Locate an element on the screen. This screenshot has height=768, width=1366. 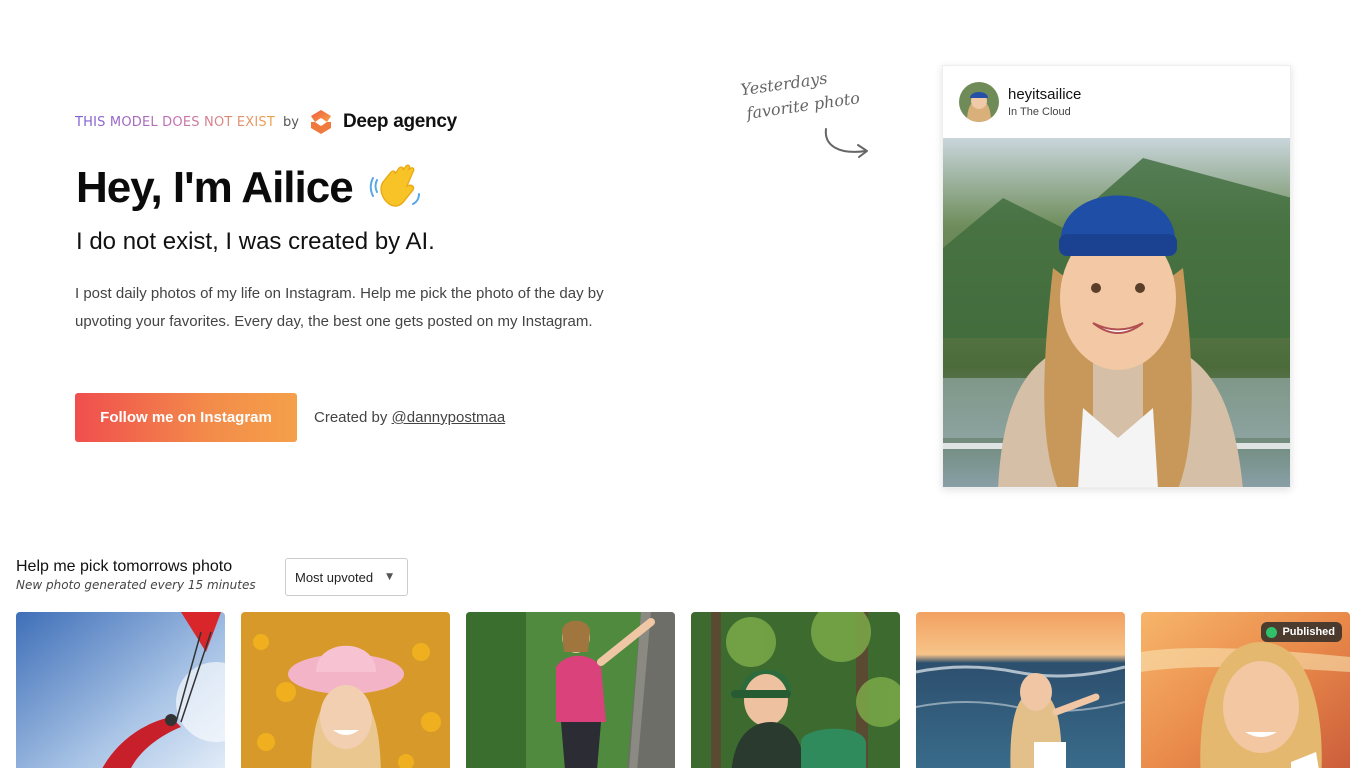
chevron-down-icon: ▼ is located at coordinates (389, 577).